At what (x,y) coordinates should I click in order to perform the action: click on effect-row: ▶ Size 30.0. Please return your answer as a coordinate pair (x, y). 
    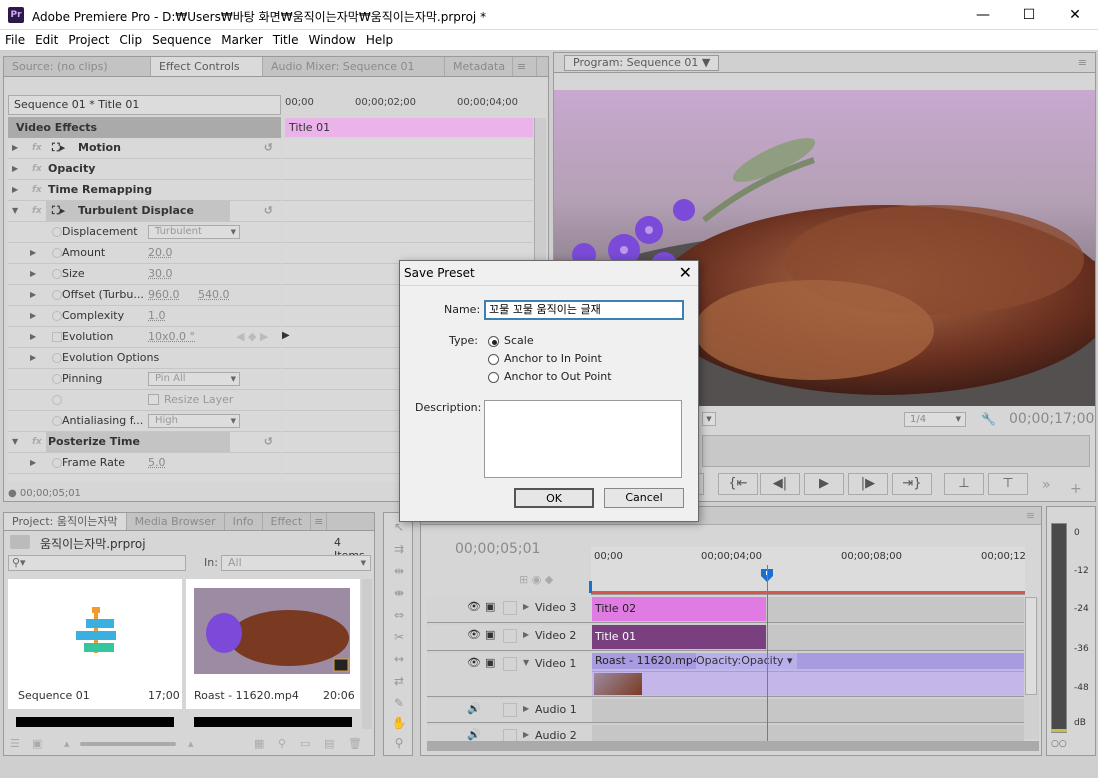
    Looking at the image, I should click on (144, 274).